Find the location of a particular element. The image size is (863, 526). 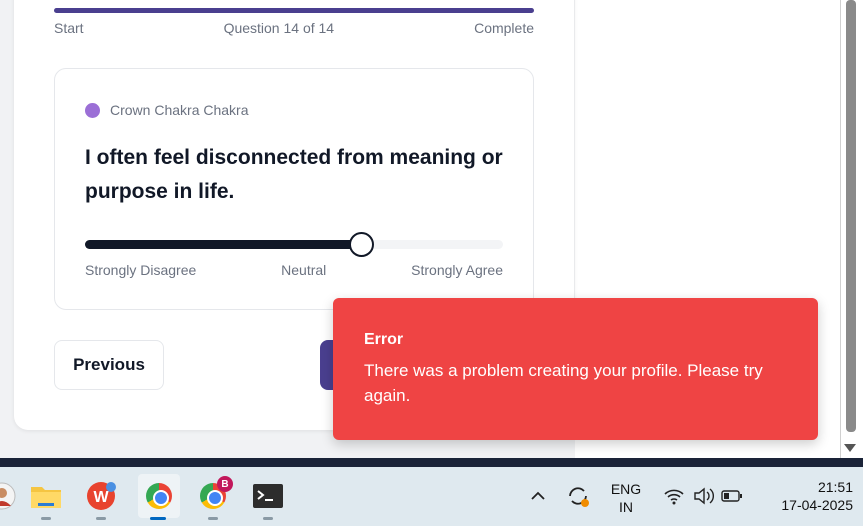

page-scrollbar is located at coordinates (851, 229).